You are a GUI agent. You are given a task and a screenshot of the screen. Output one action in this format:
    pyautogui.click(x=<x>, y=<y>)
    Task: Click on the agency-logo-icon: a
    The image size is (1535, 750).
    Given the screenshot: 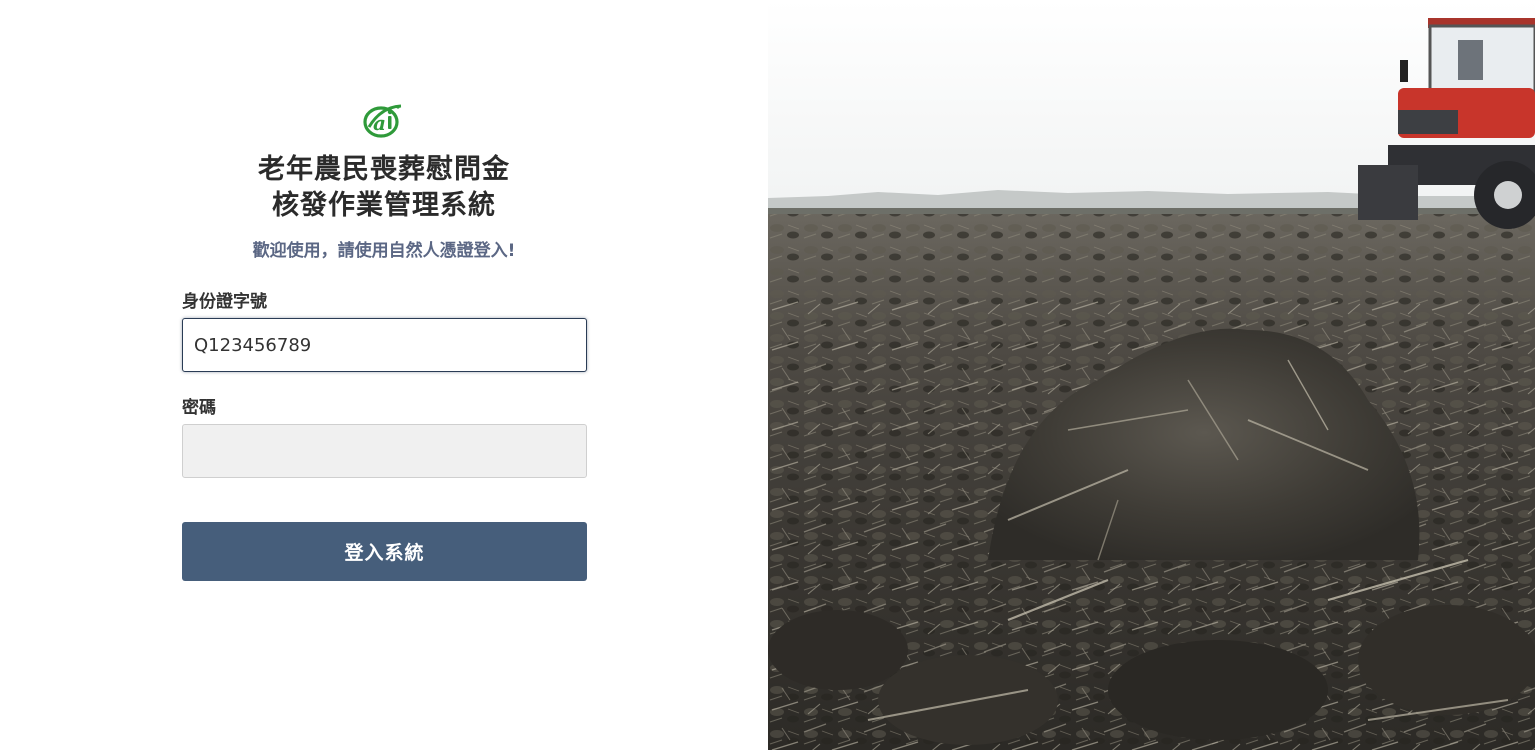 What is the action you would take?
    pyautogui.click(x=382, y=121)
    